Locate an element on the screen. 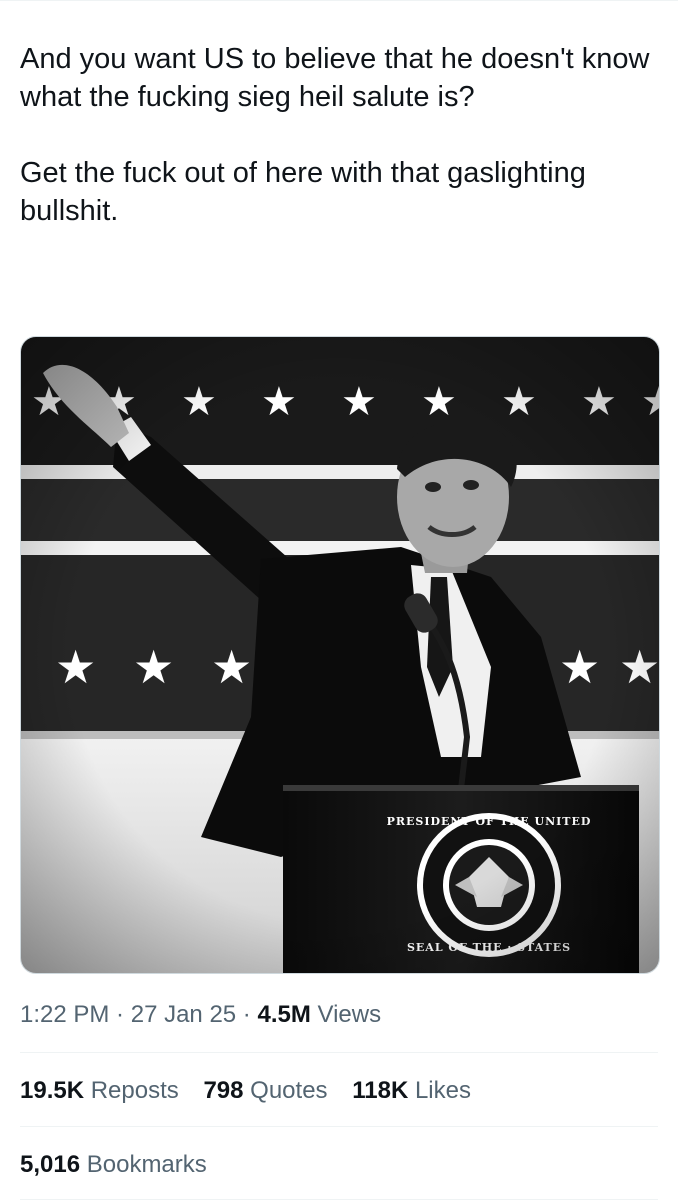 Image resolution: width=678 pixels, height=1200 pixels. reposts-label: Reposts is located at coordinates (134, 1090).